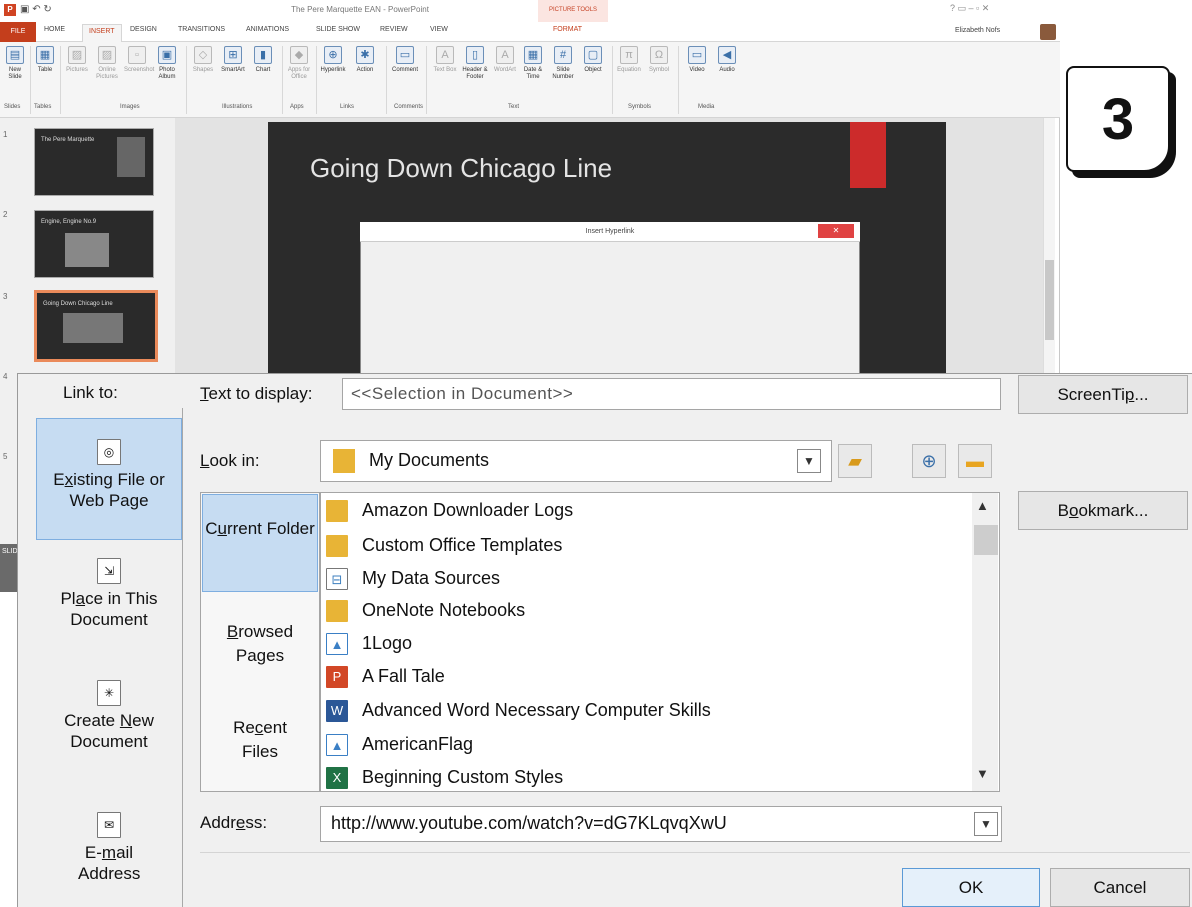  I want to click on smartart-button: ⊞ SmartArt, so click(233, 60).